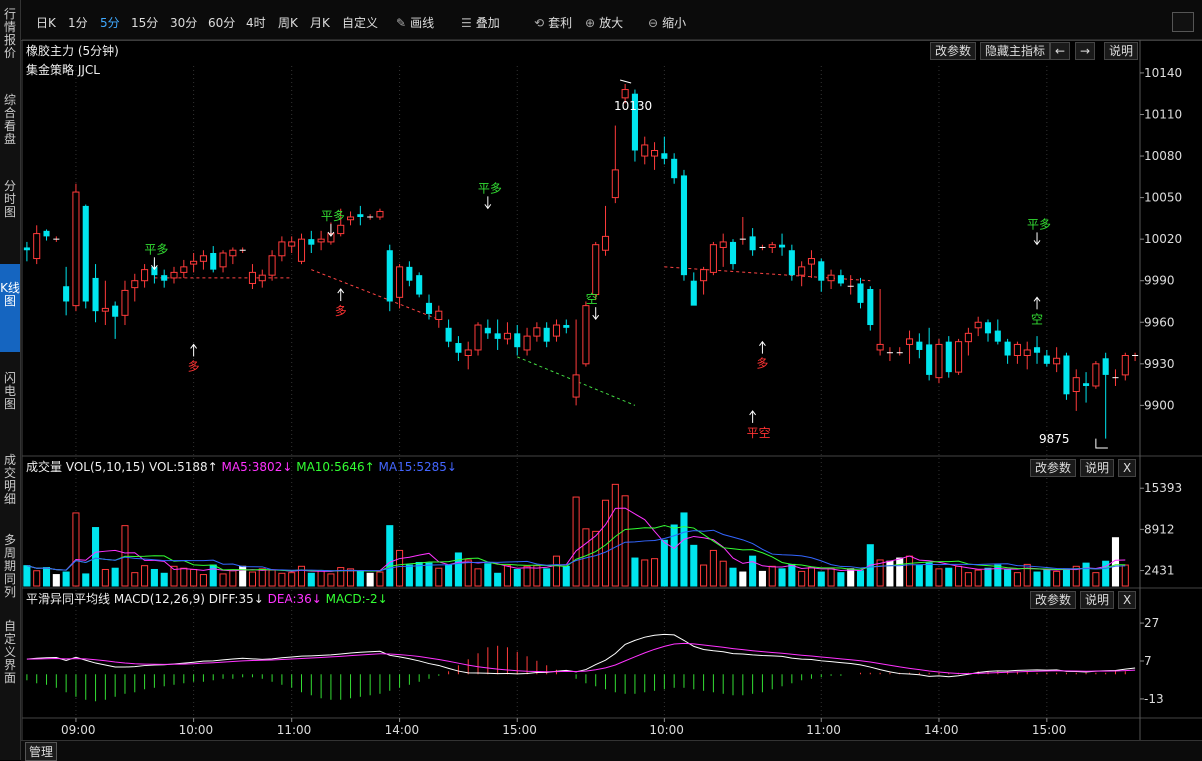  I want to click on volume-tick-label: 2431, so click(1159, 571).